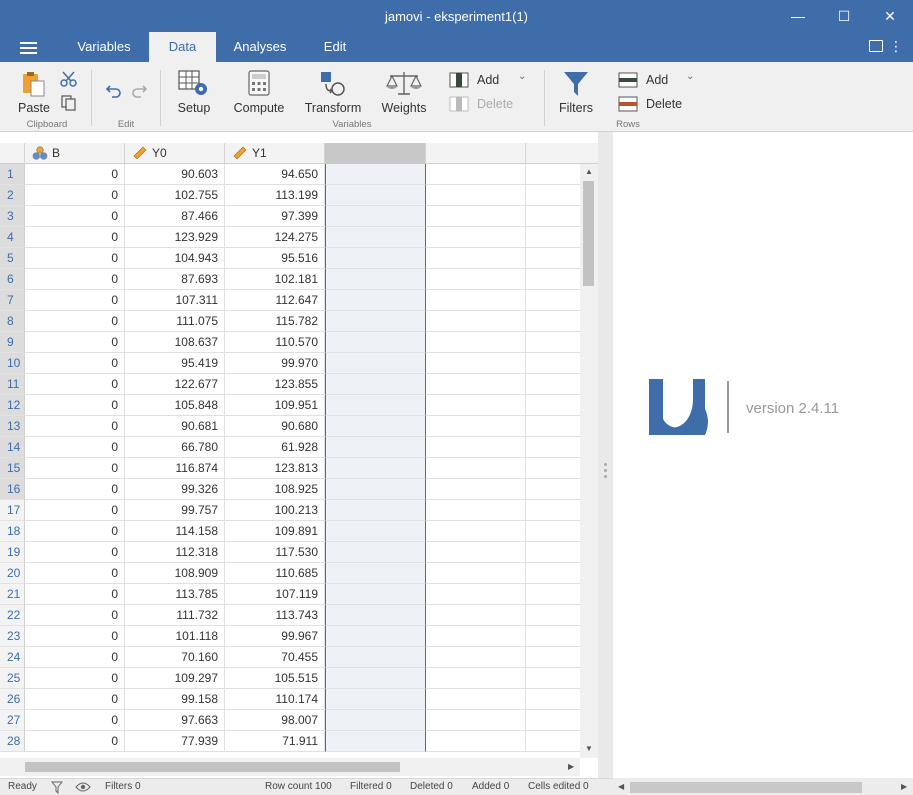  I want to click on cell-y0: 90.681, so click(175, 426).